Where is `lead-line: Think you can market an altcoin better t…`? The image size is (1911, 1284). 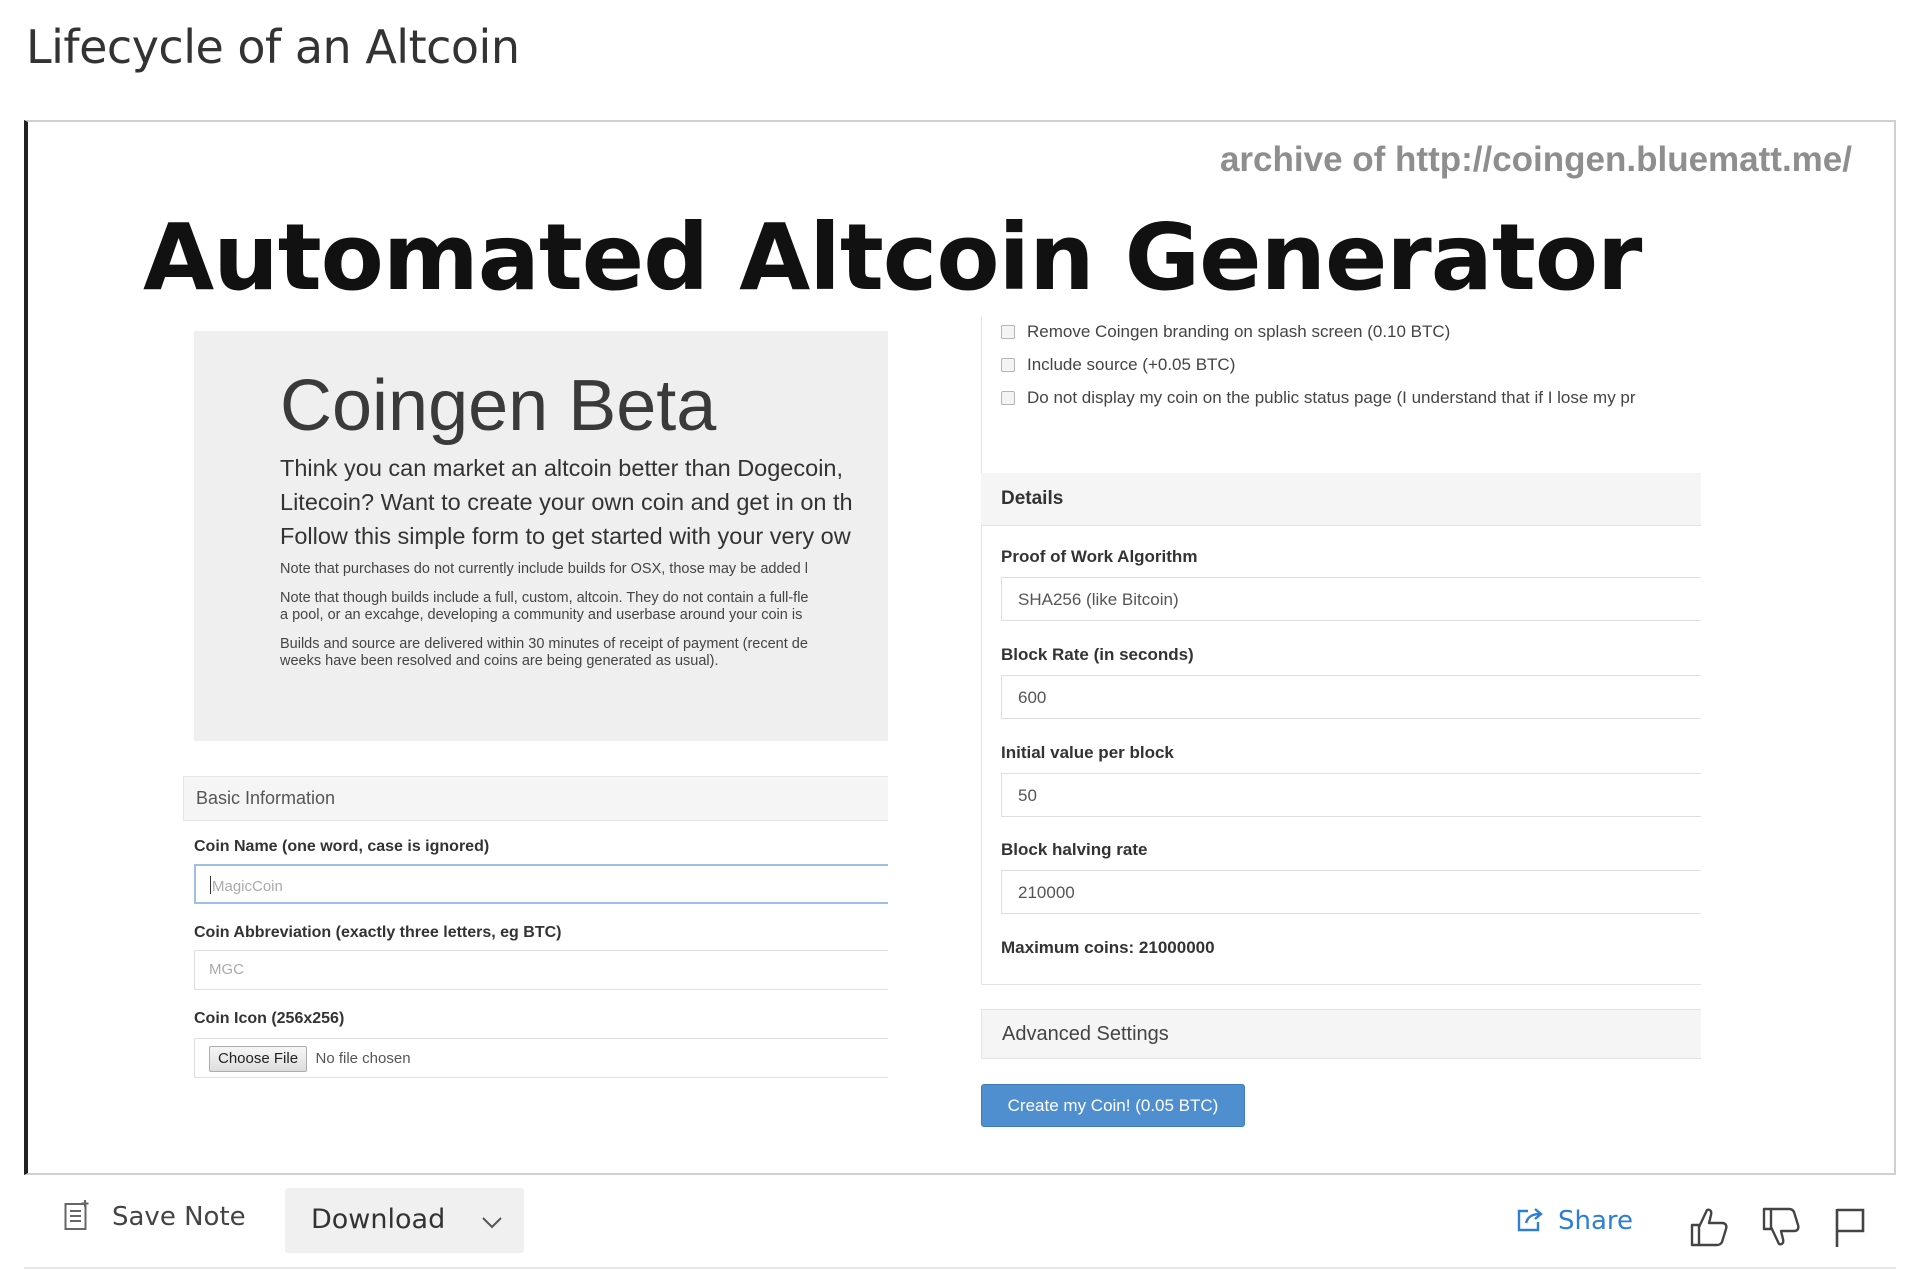 lead-line: Think you can market an altcoin better t… is located at coordinates (562, 468).